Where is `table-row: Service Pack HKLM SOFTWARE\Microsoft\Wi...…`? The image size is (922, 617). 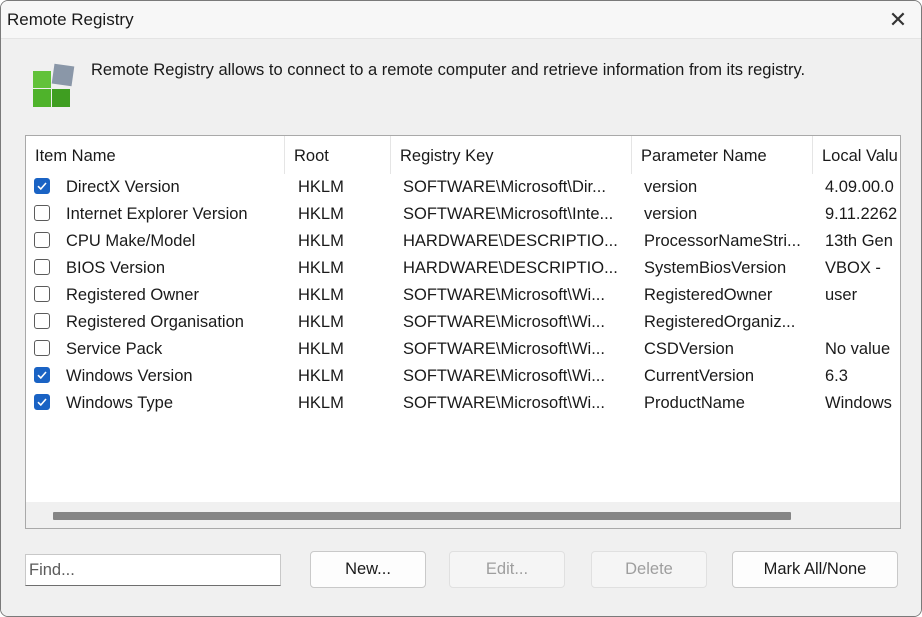
table-row: Service Pack HKLM SOFTWARE\Microsoft\Wi...… is located at coordinates (463, 349).